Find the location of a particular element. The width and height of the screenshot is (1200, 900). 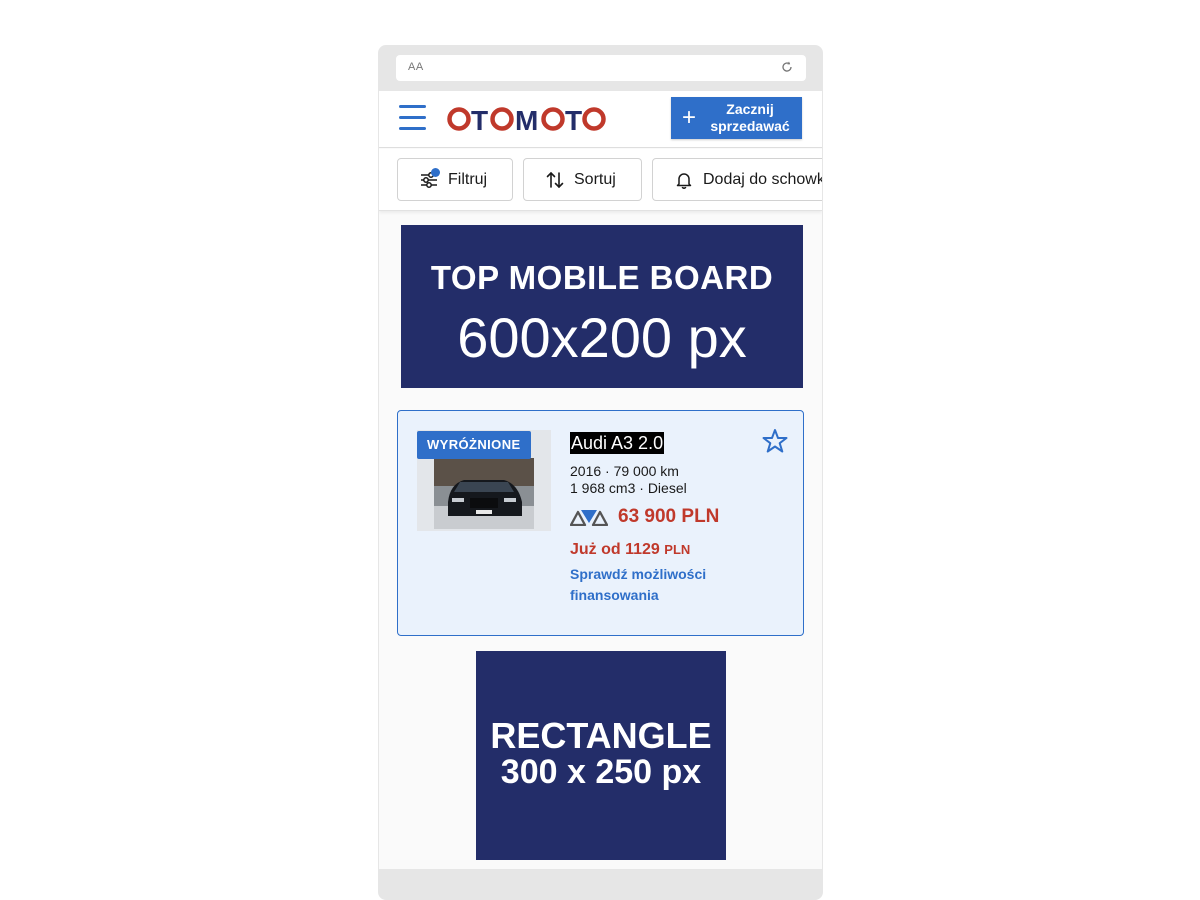

sort-label: Sortuj is located at coordinates (595, 179).